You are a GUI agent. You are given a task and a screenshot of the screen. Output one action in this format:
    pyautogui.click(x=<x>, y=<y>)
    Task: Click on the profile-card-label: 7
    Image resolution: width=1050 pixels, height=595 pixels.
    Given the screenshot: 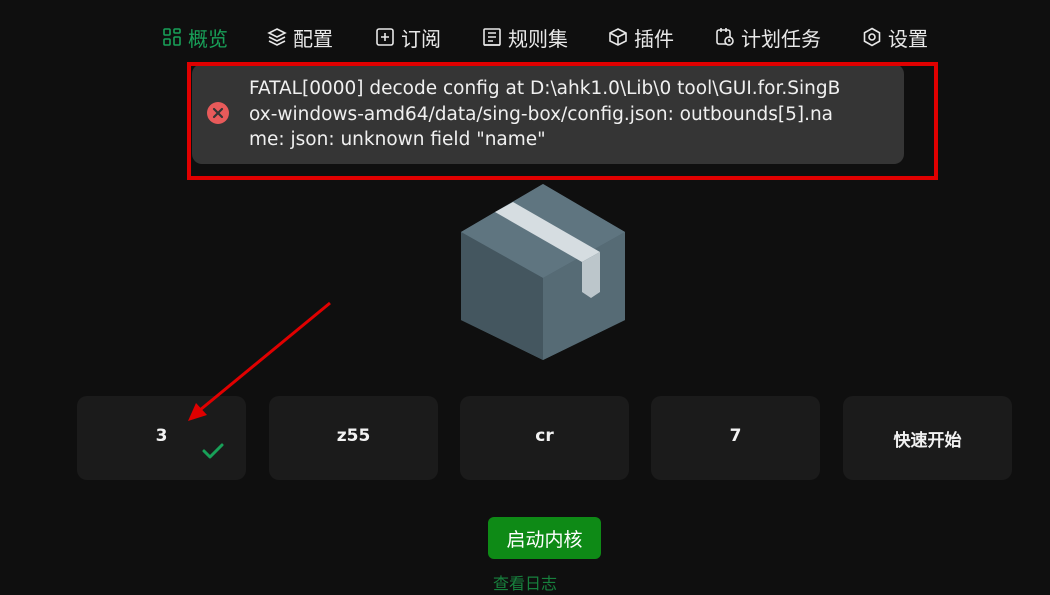 What is the action you would take?
    pyautogui.click(x=735, y=436)
    